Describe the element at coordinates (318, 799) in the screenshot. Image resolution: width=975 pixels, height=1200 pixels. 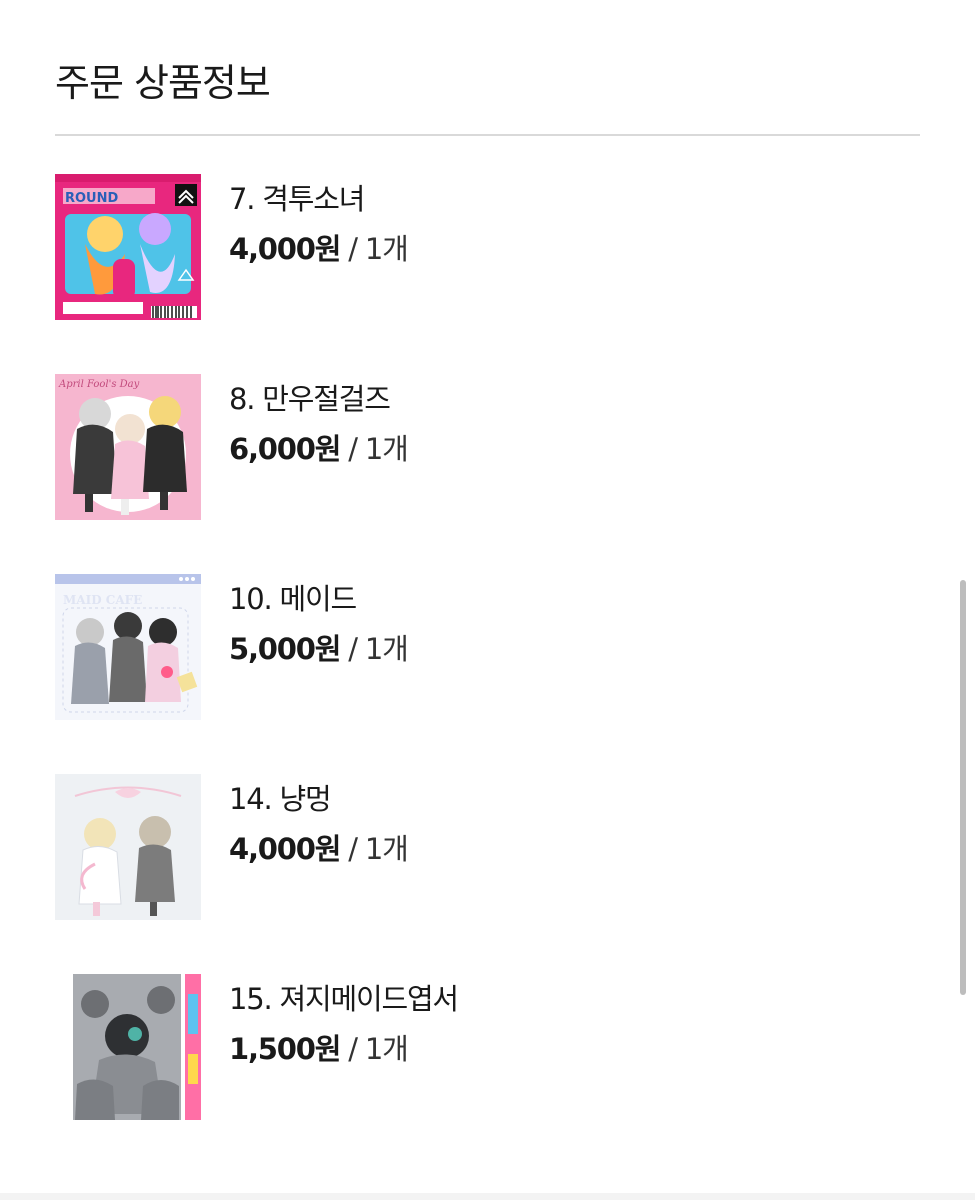
I see `product-name: 14. 냥멍` at that location.